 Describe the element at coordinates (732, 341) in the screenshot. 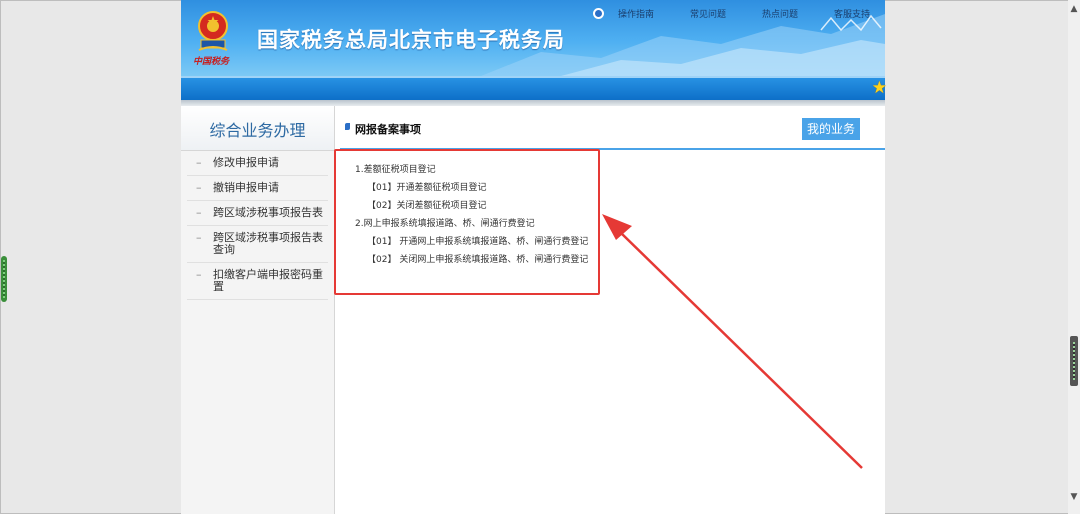

I see `annotation-arrow` at that location.